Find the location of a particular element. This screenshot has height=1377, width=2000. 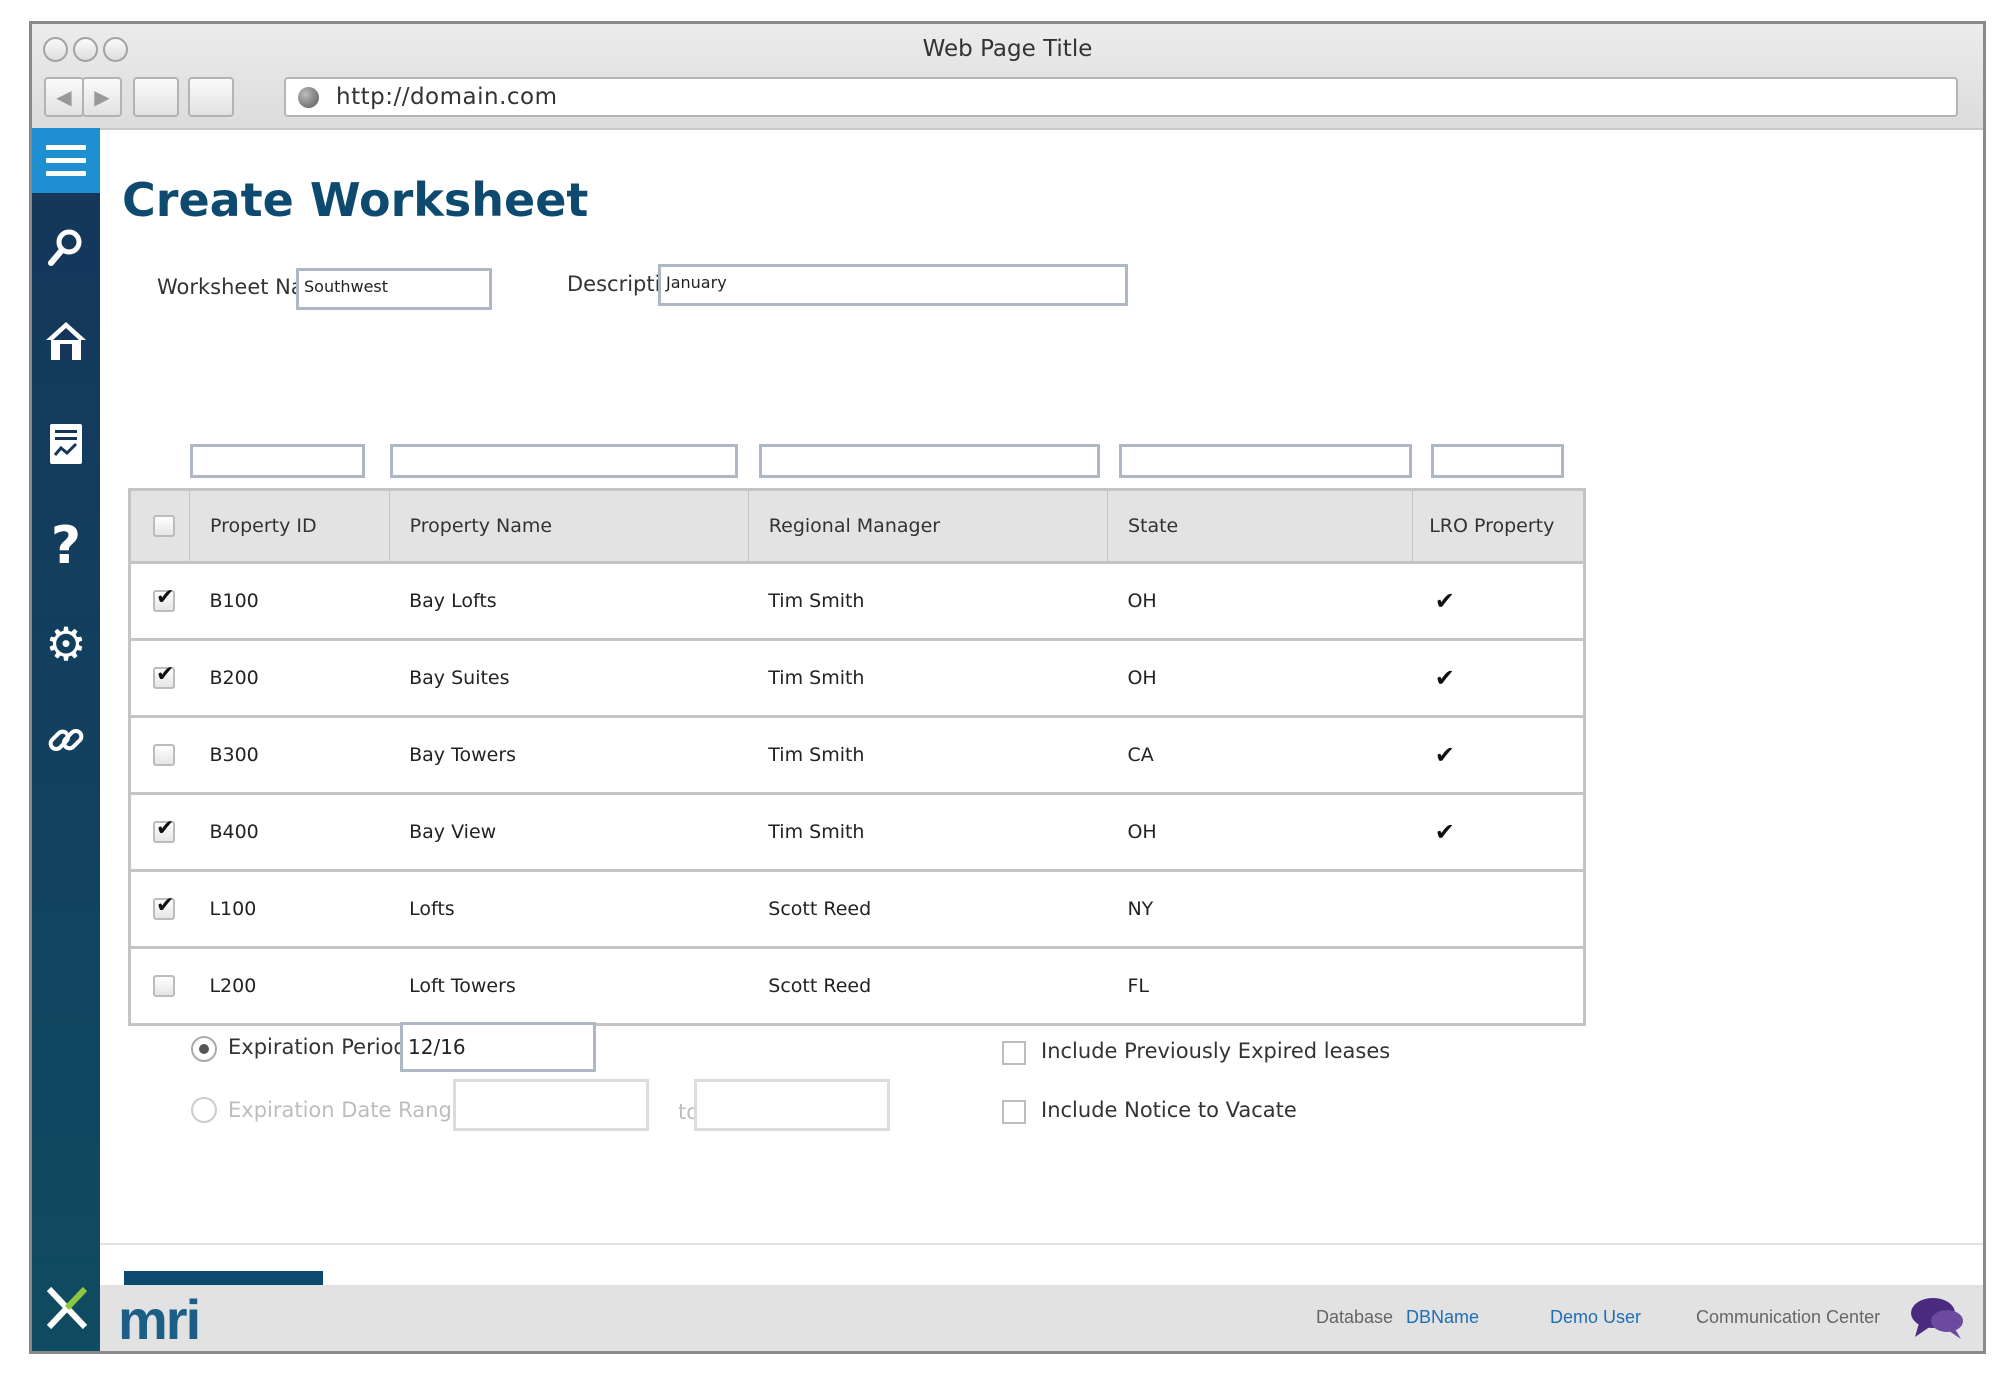

globe-icon is located at coordinates (308, 97).